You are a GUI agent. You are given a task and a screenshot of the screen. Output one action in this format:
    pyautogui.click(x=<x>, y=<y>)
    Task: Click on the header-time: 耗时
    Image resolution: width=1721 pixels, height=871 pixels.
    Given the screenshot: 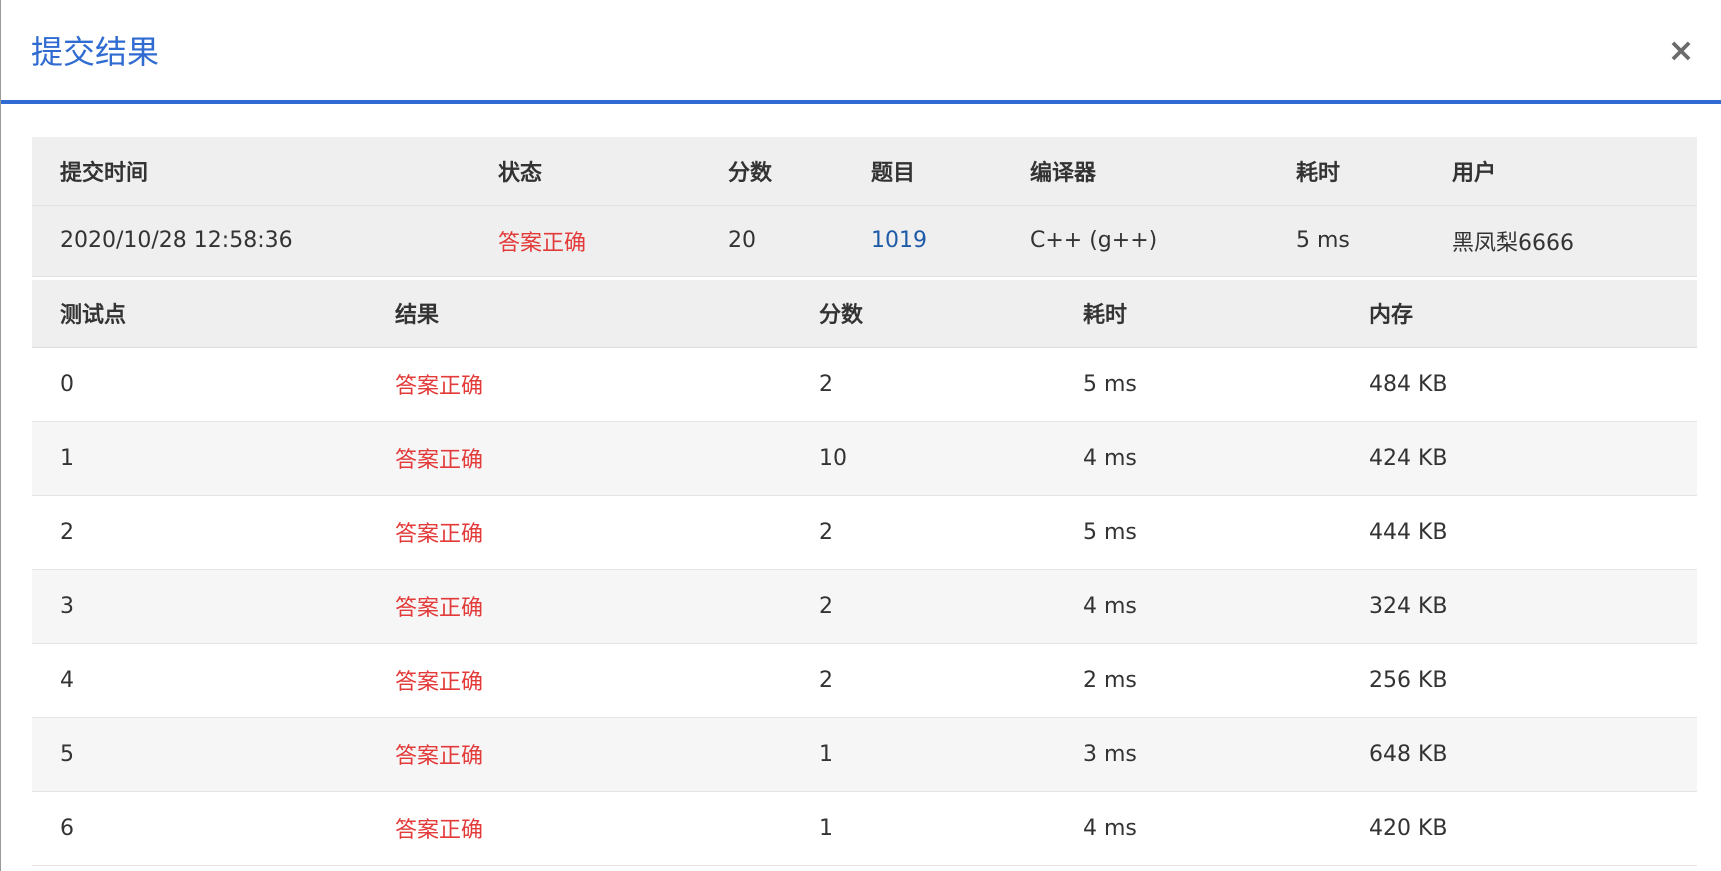 What is the action you would take?
    pyautogui.click(x=1318, y=173)
    